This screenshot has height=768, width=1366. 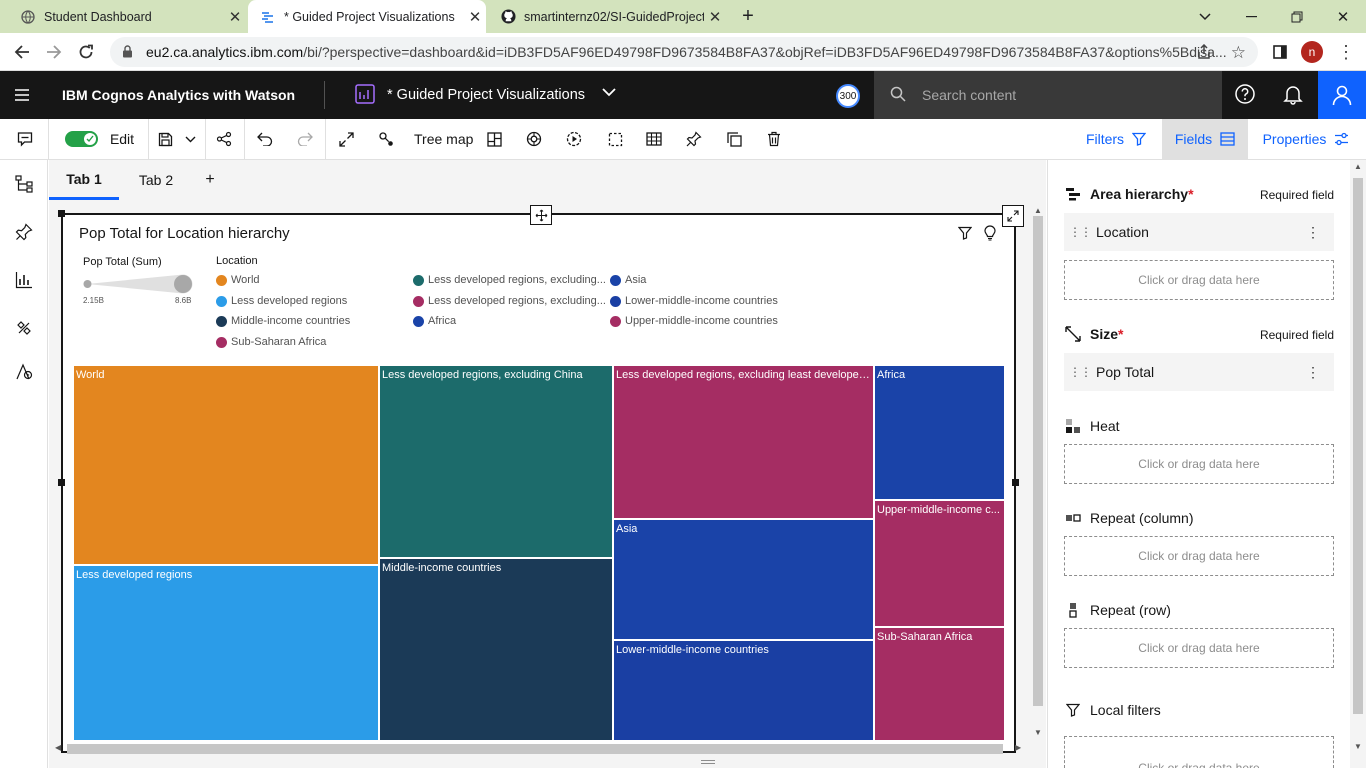 What do you see at coordinates (965, 233) in the screenshot?
I see `filter-icon` at bounding box center [965, 233].